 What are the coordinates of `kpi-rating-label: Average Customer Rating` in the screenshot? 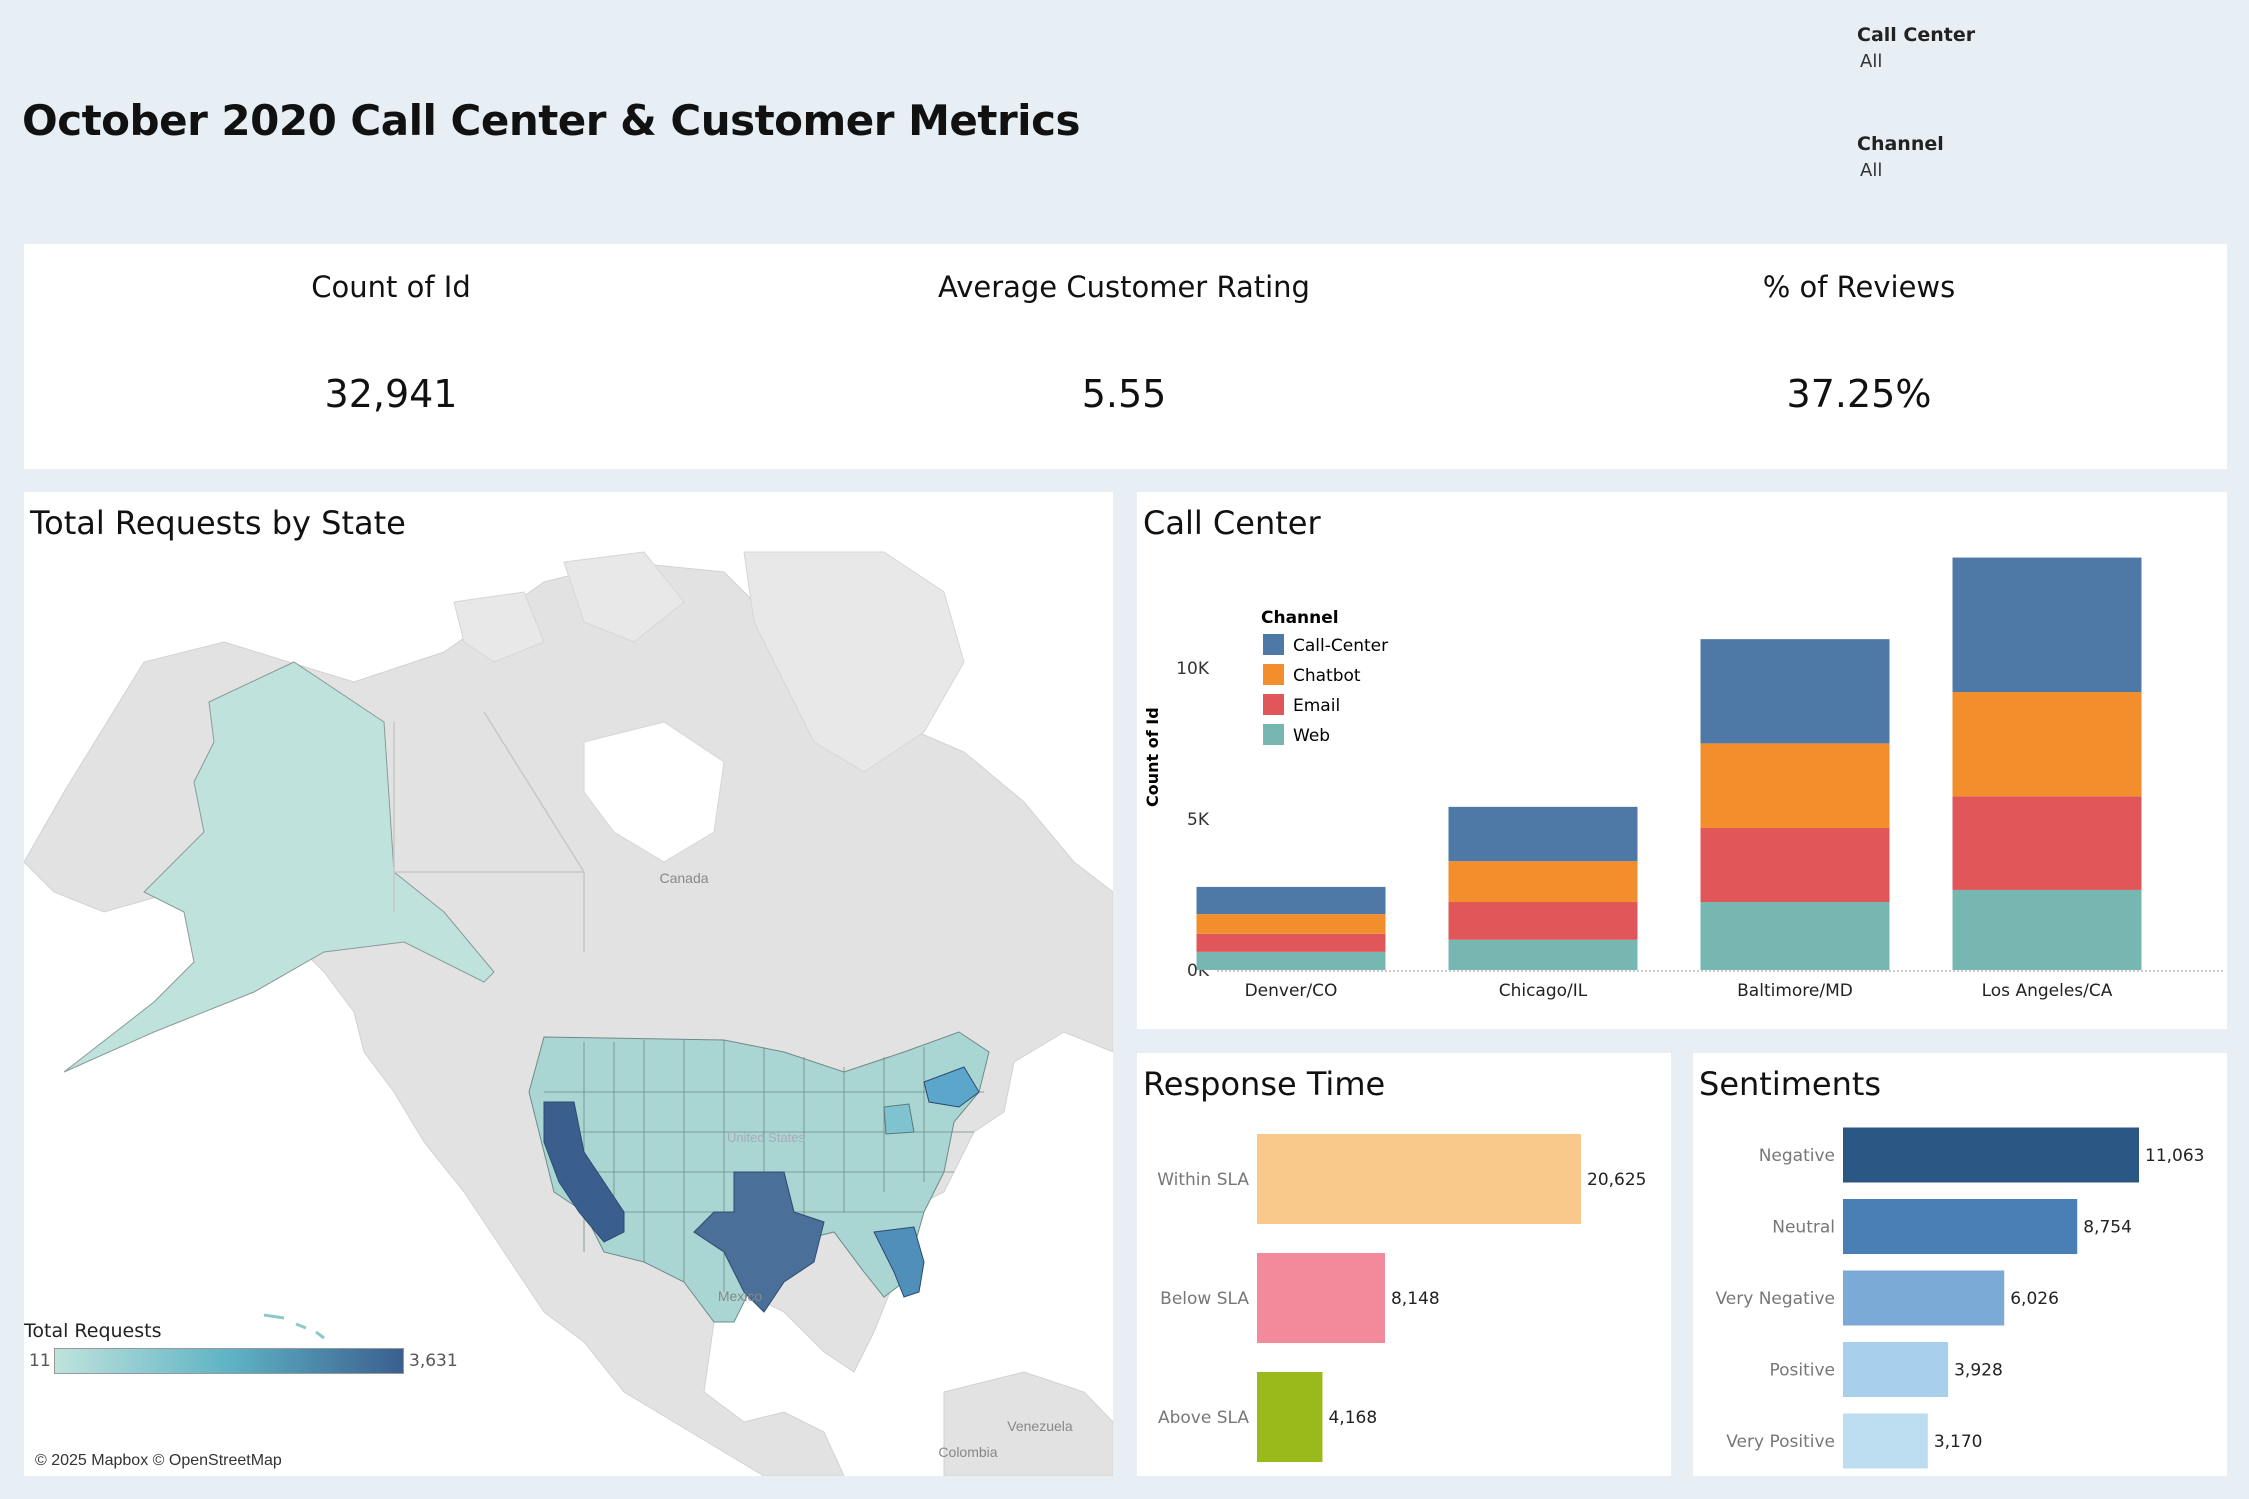 It's located at (1124, 287).